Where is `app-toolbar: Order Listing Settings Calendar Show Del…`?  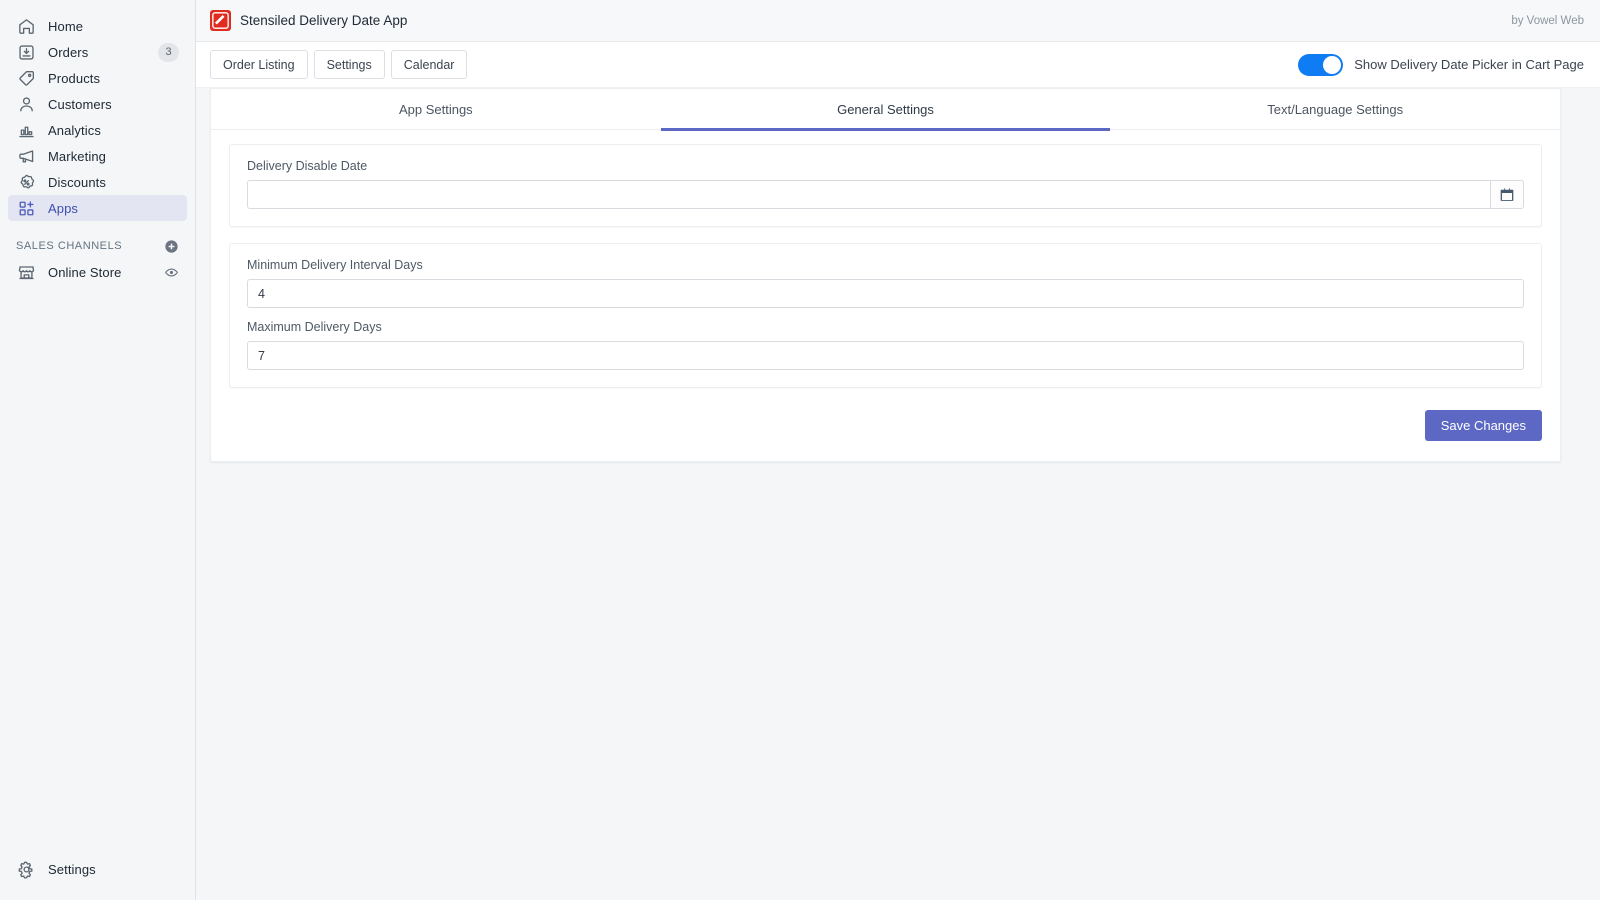 app-toolbar: Order Listing Settings Calendar Show Del… is located at coordinates (898, 65).